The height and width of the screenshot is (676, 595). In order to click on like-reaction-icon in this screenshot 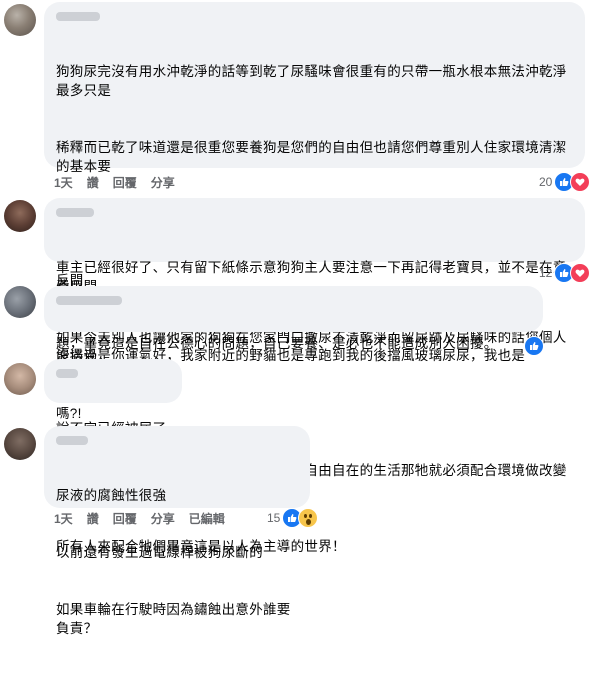, I will do `click(534, 346)`.